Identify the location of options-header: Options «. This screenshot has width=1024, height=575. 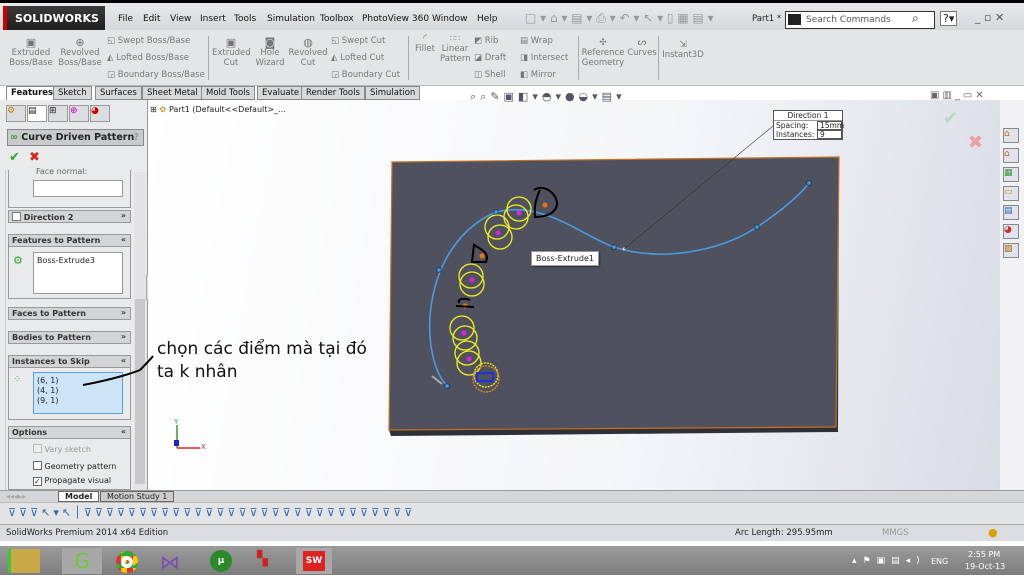
(69, 432).